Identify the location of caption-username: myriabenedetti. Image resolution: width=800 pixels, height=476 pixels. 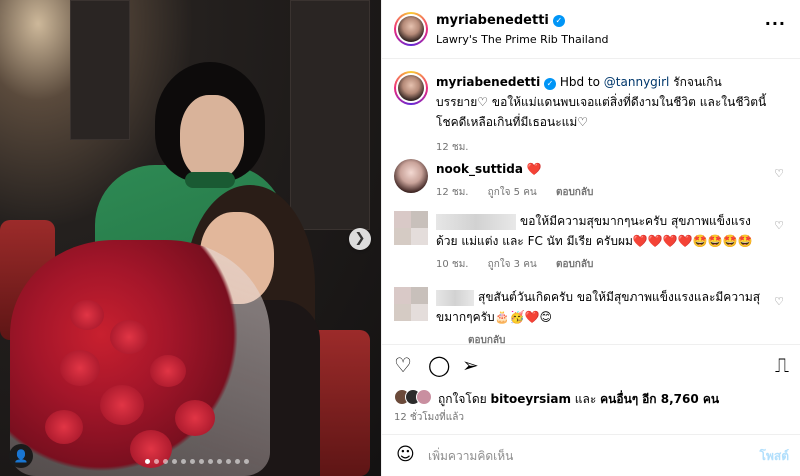
(488, 82).